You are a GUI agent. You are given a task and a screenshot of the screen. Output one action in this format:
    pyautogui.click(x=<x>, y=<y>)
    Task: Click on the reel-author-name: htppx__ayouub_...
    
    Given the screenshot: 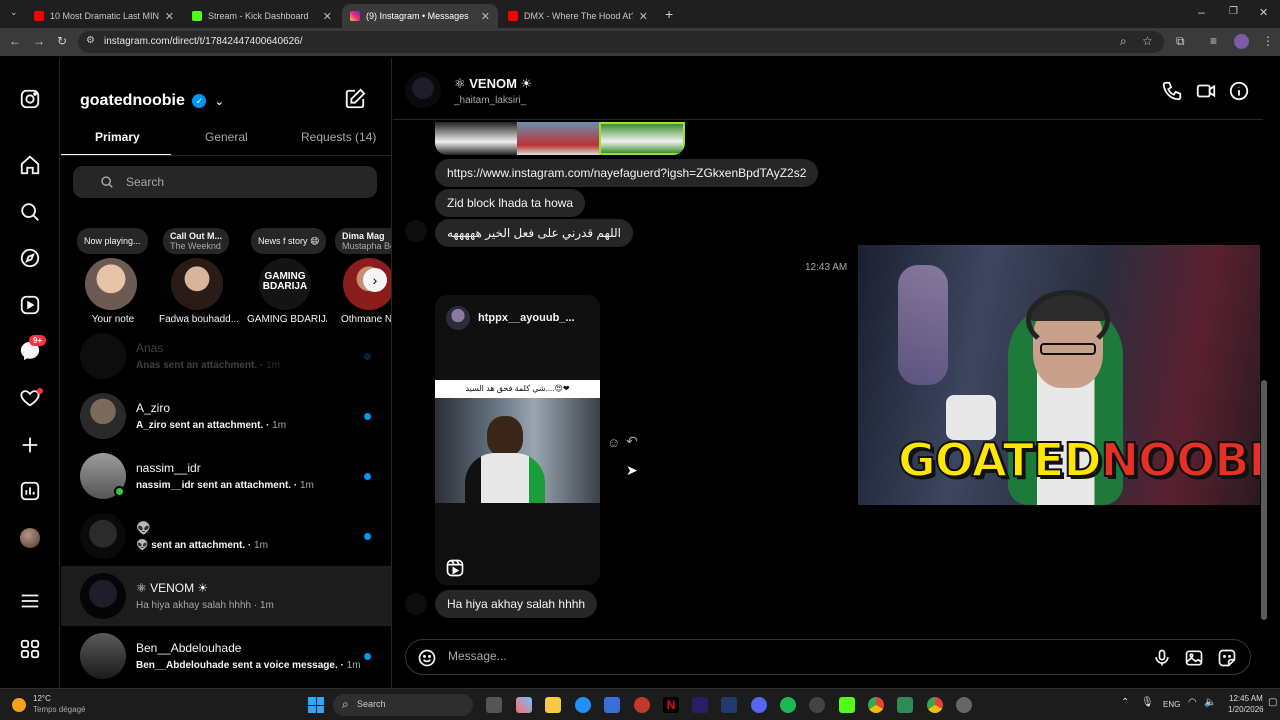 What is the action you would take?
    pyautogui.click(x=526, y=318)
    